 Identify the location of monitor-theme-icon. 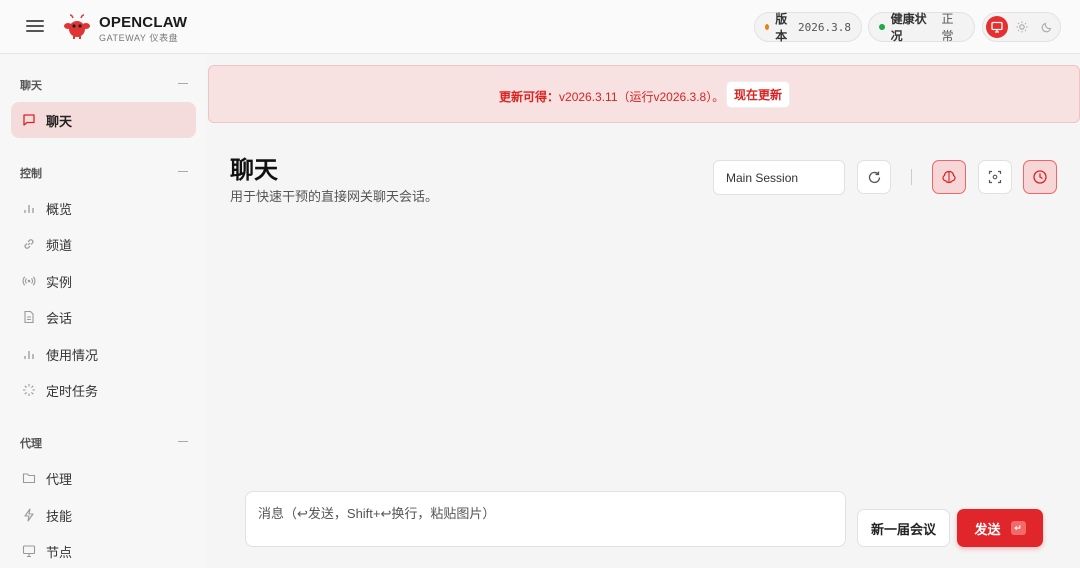
(997, 27).